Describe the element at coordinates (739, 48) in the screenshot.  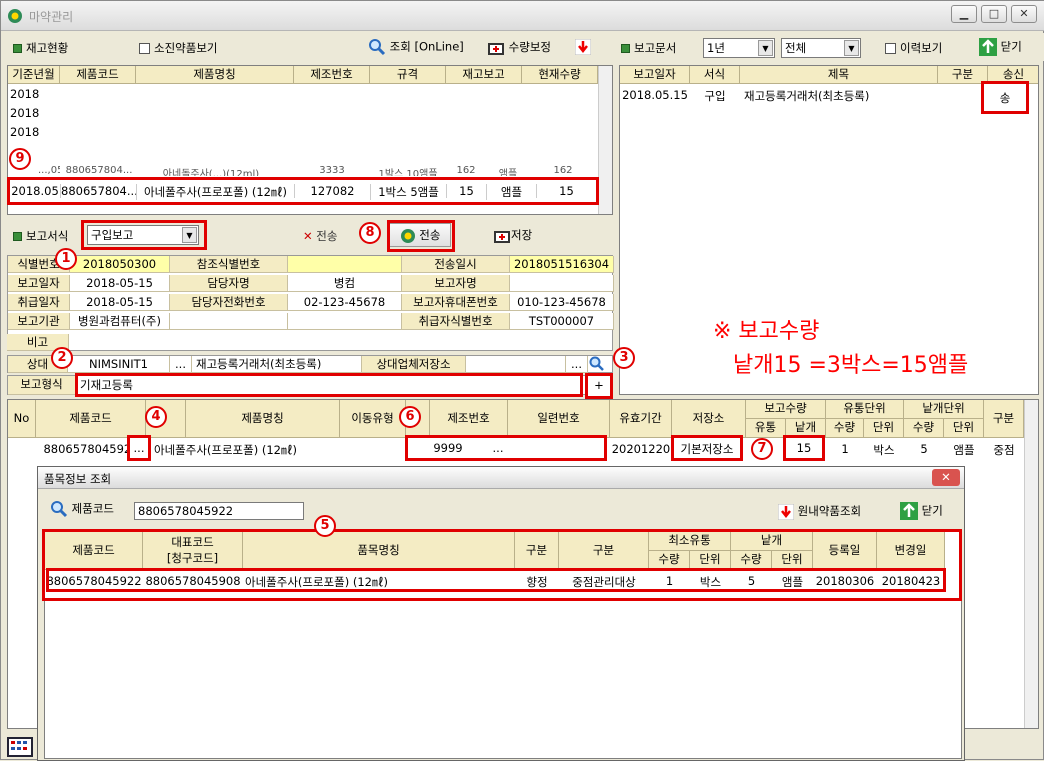
I see `period-select: 1년 ▼` at that location.